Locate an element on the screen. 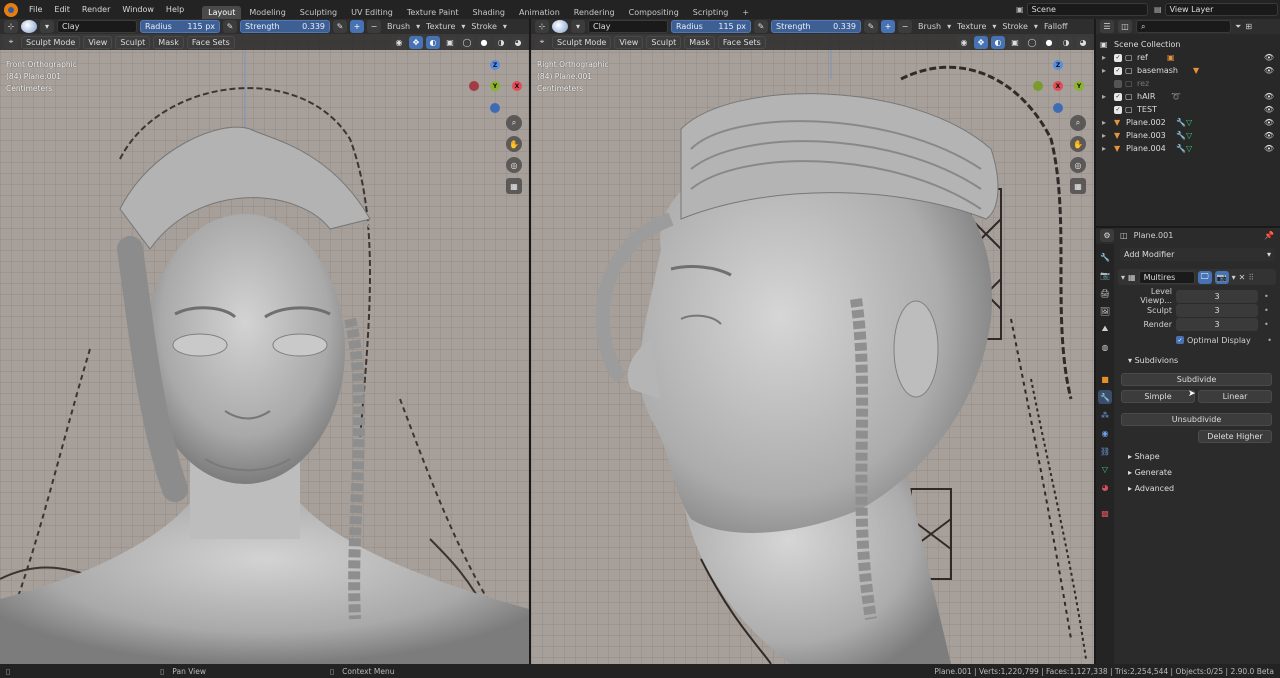 The width and height of the screenshot is (1280, 678). brush-preview-icon is located at coordinates (29, 26).